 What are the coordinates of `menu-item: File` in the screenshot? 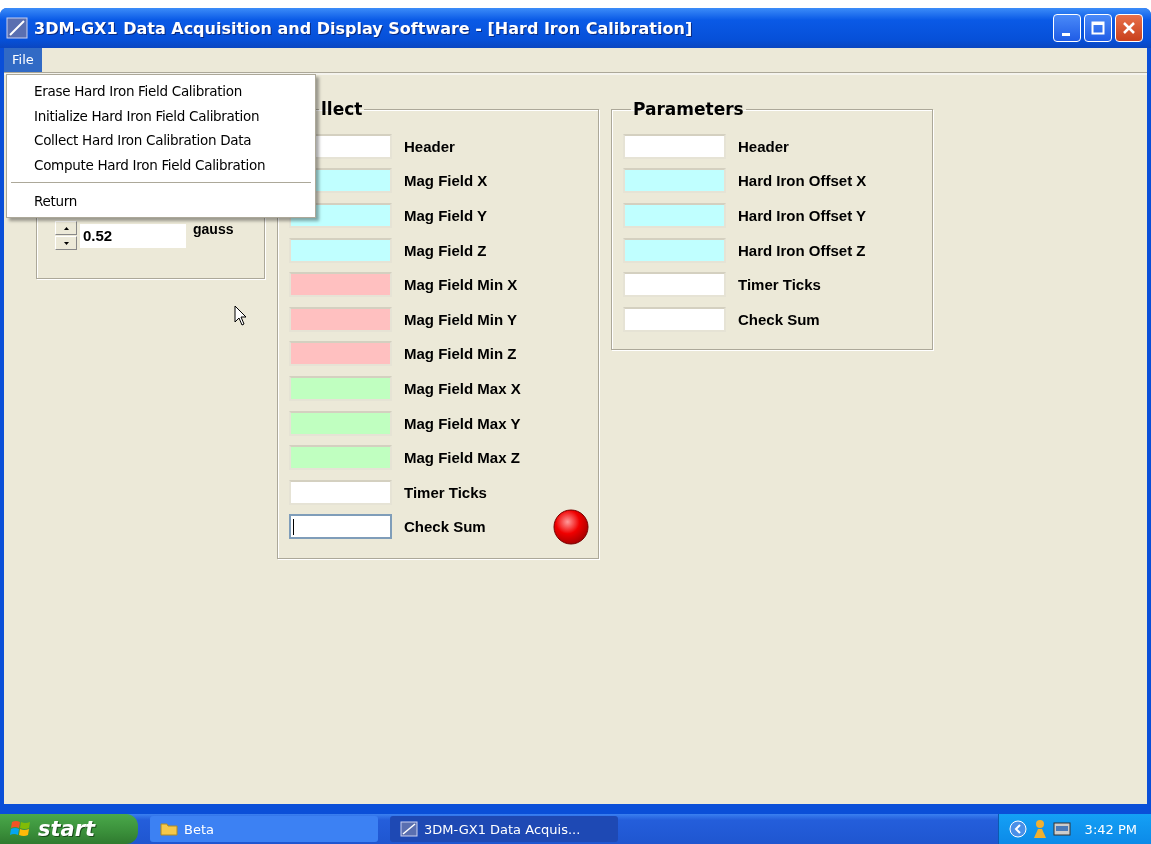 It's located at (23, 60).